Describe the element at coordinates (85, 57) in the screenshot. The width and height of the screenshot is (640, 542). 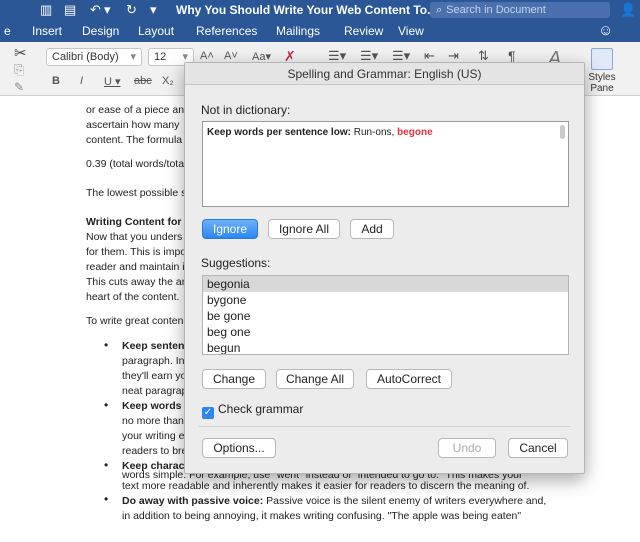
I see `font-name-value: Calibri (Body)` at that location.